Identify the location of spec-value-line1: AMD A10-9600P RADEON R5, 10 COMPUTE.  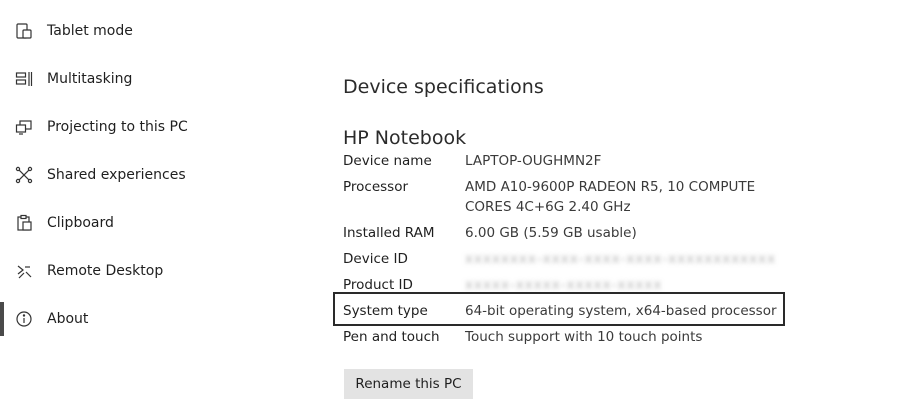
(610, 187).